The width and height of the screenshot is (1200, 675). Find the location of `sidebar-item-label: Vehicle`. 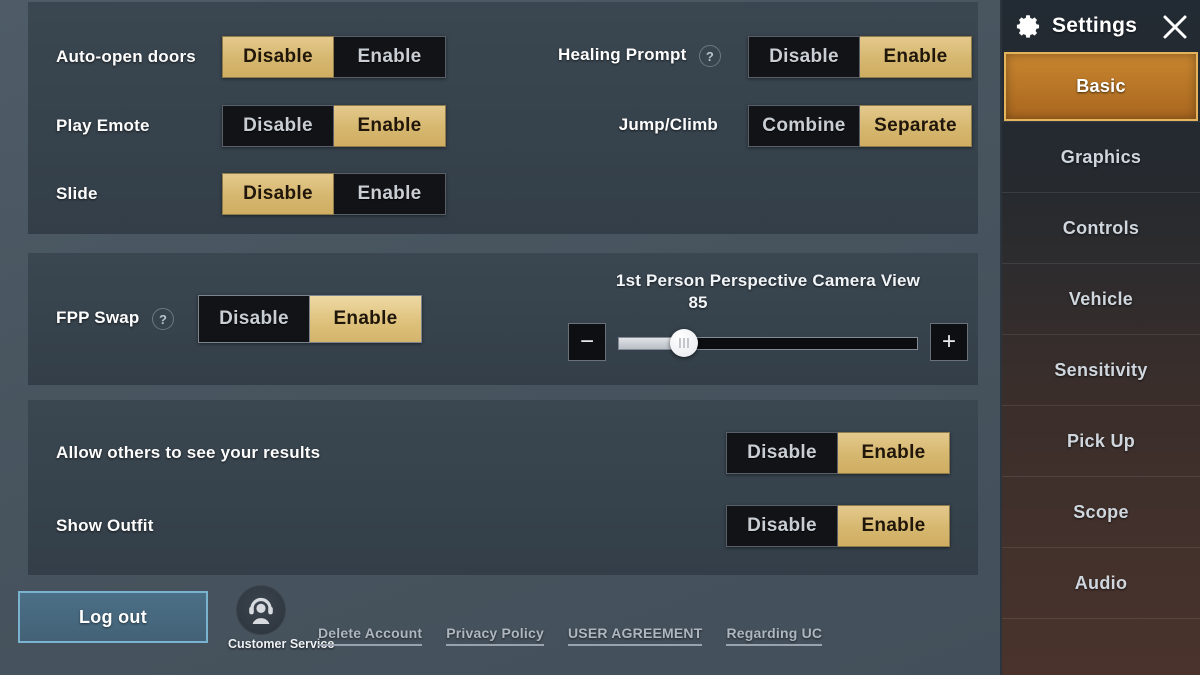

sidebar-item-label: Vehicle is located at coordinates (1101, 298).